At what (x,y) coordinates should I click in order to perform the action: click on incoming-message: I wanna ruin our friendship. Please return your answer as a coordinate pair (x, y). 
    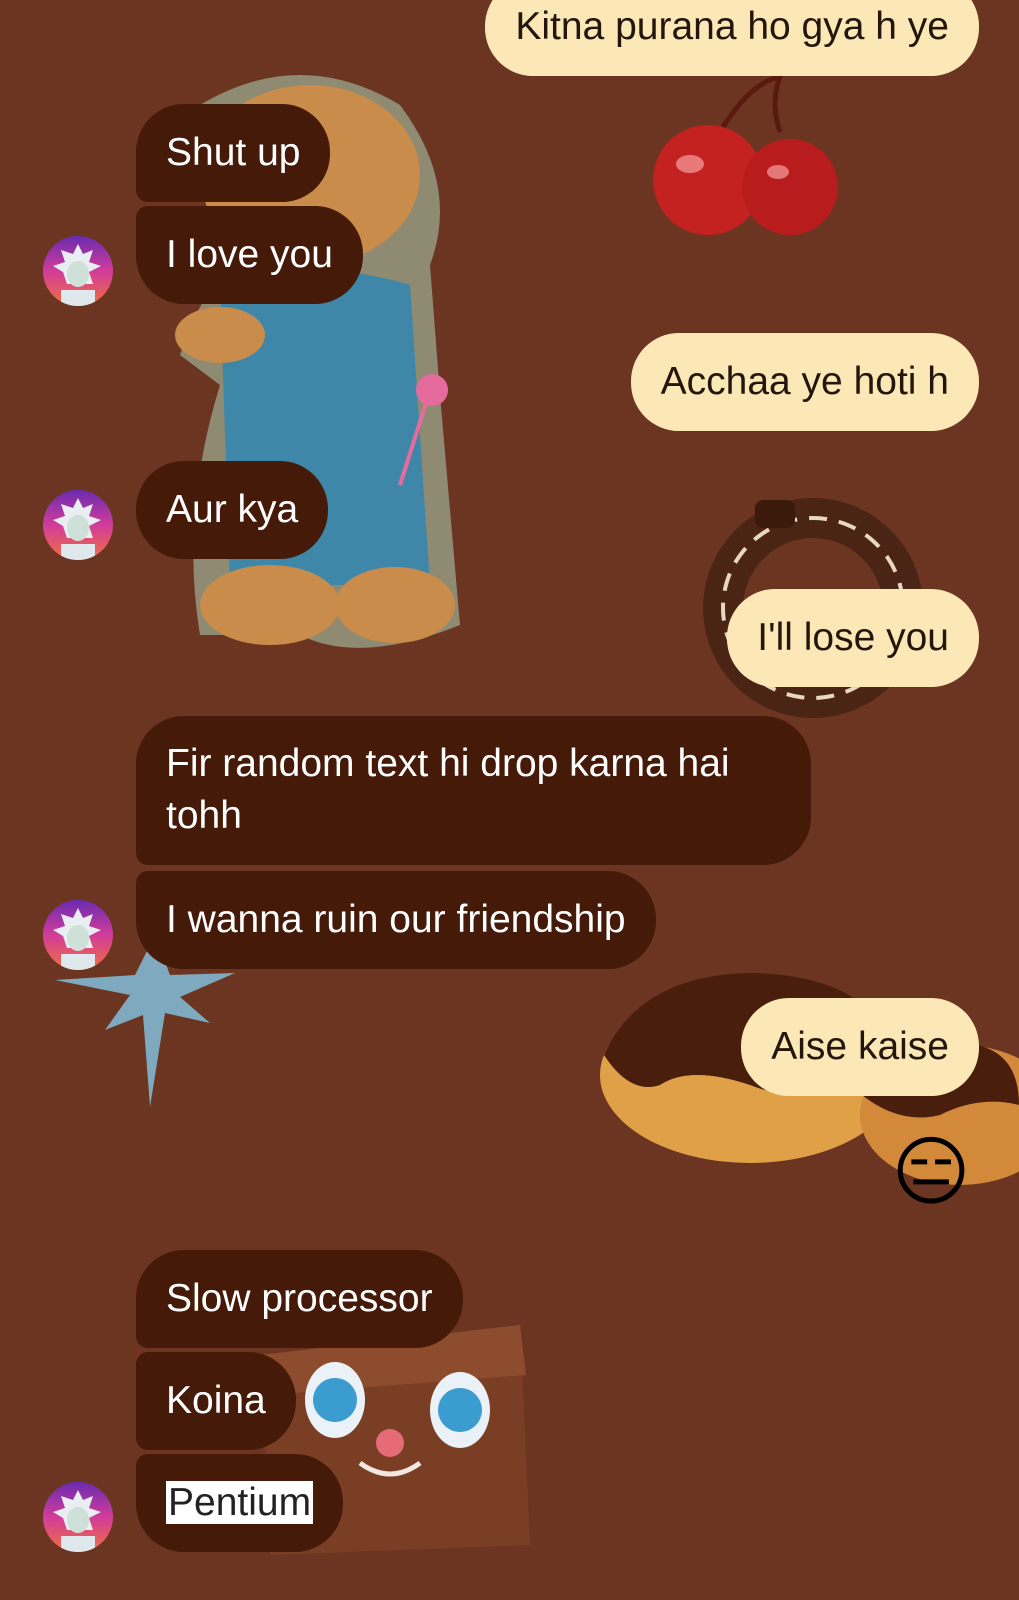
    Looking at the image, I should click on (396, 920).